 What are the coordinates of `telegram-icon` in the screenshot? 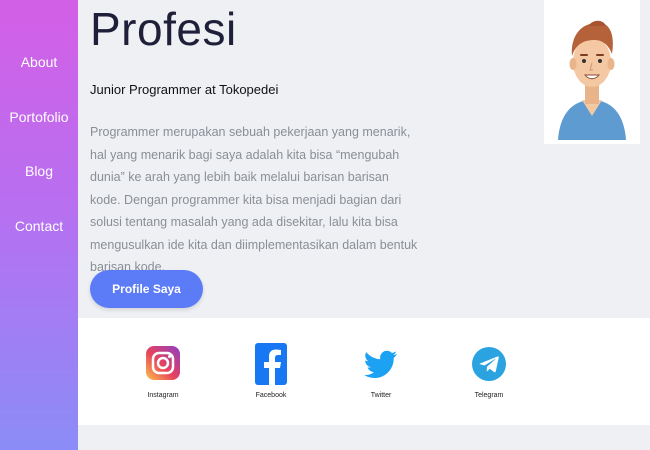 It's located at (489, 364).